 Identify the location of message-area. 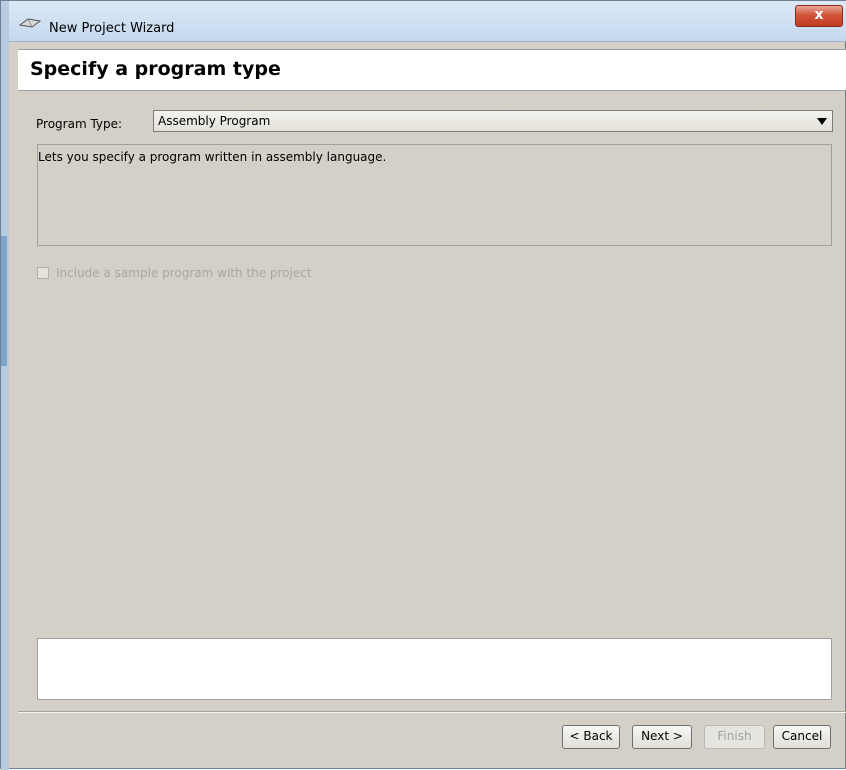
(434, 669).